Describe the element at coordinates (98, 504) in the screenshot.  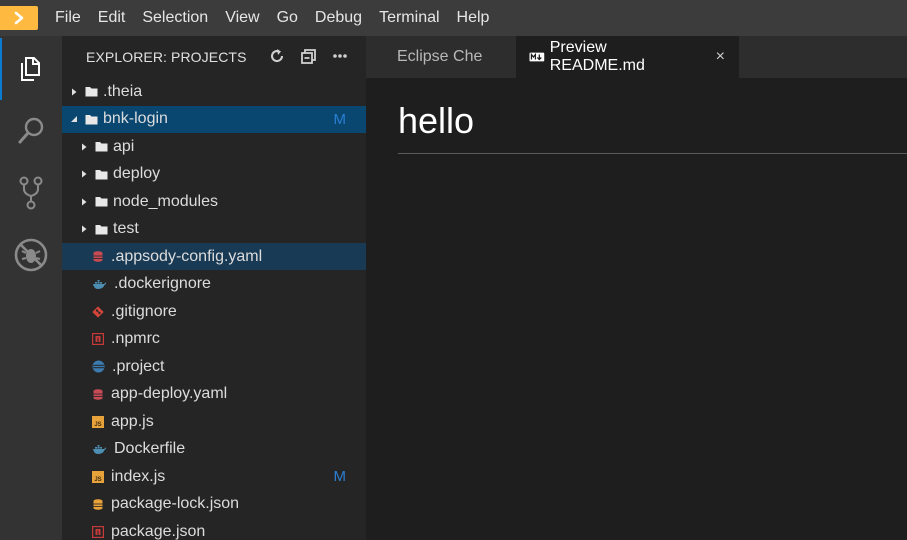
I see `json-file-icon` at that location.